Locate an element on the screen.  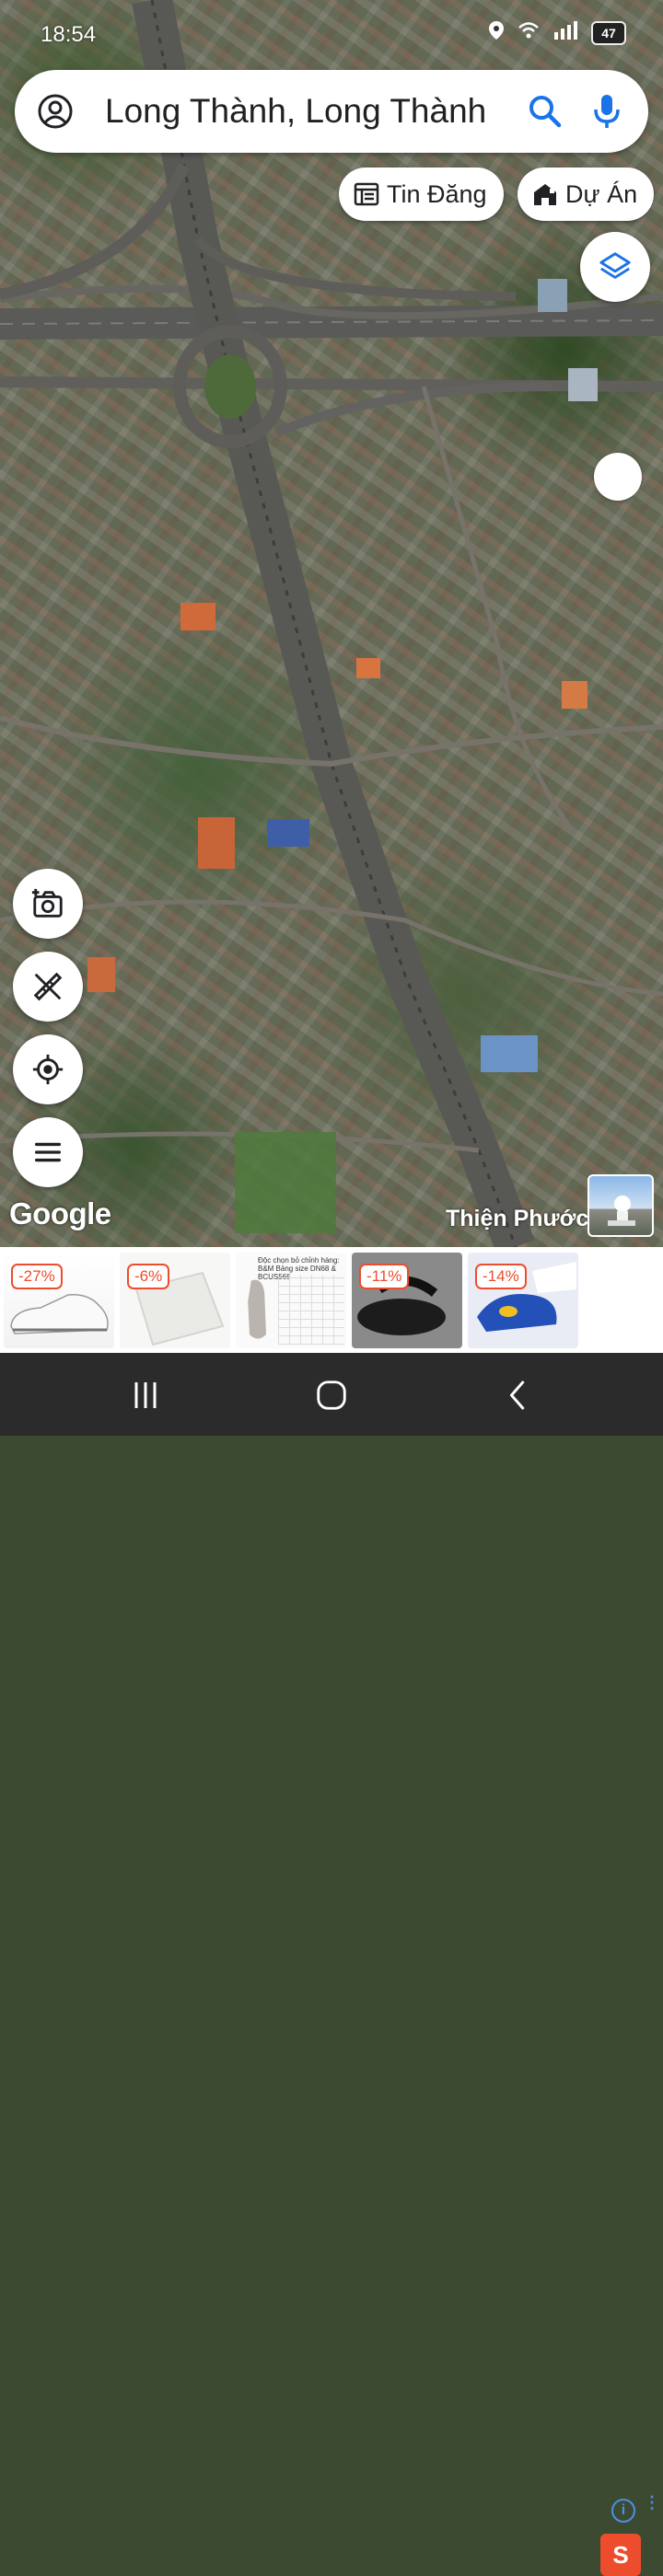
search-query: Long Thành, Long Thành is located at coordinates (316, 112).